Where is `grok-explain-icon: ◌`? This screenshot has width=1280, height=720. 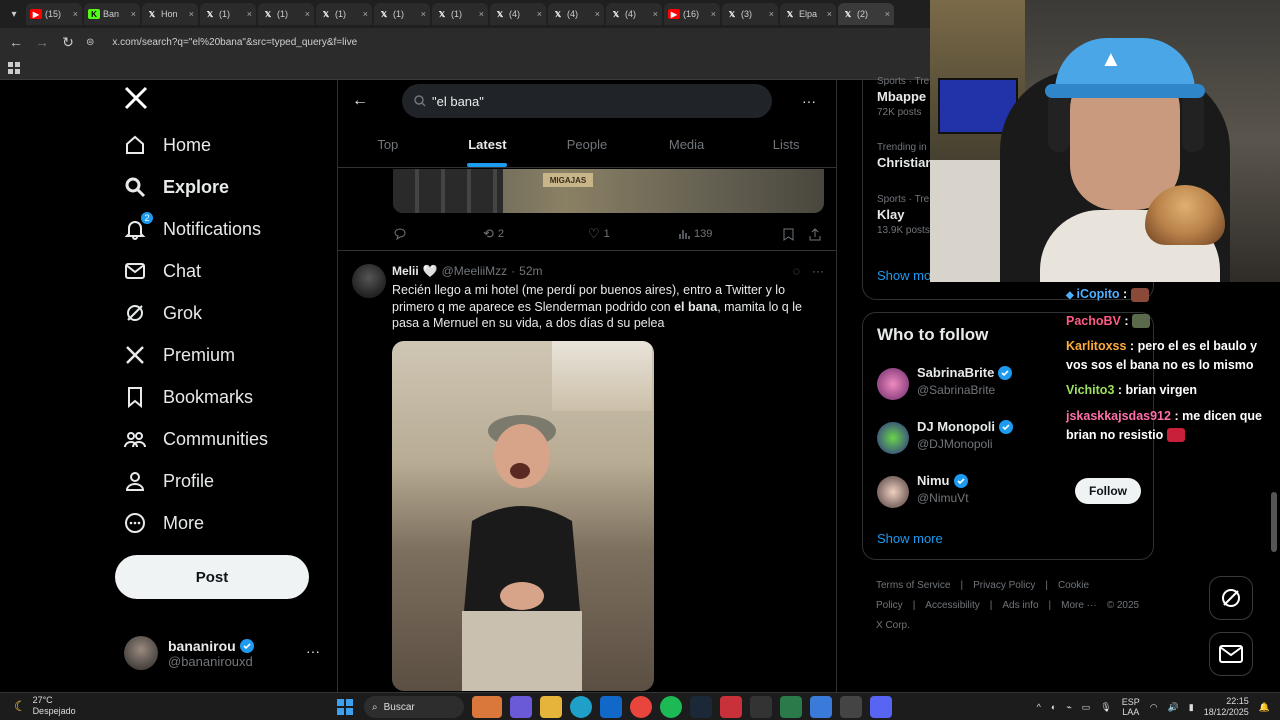 grok-explain-icon: ◌ is located at coordinates (796, 271).